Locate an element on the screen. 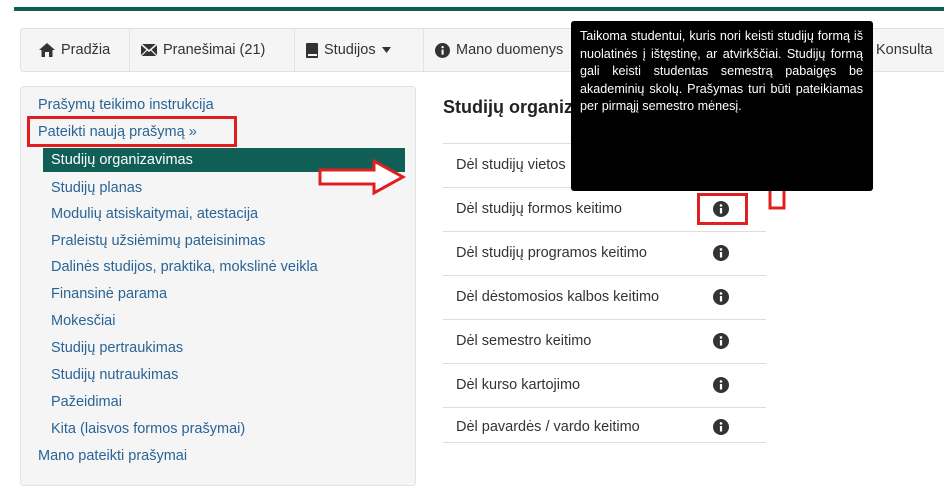  sidebar-item: Studijų planas is located at coordinates (96, 188).